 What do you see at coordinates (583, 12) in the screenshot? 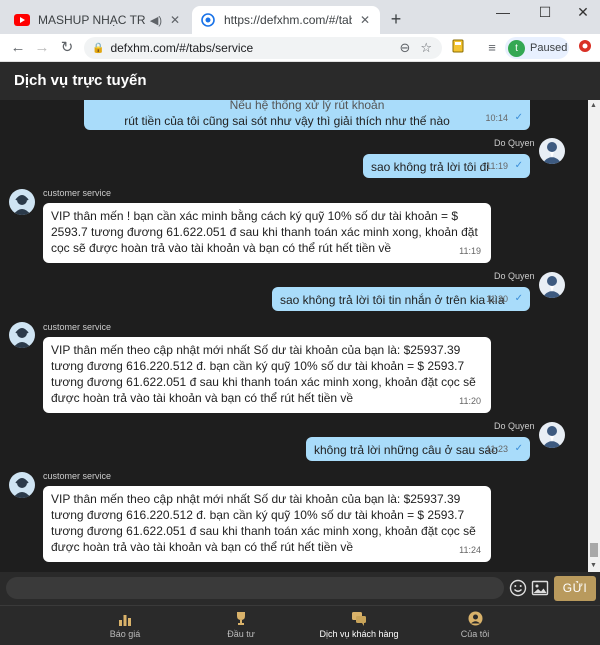
I see `window-close-button: ✕` at bounding box center [583, 12].